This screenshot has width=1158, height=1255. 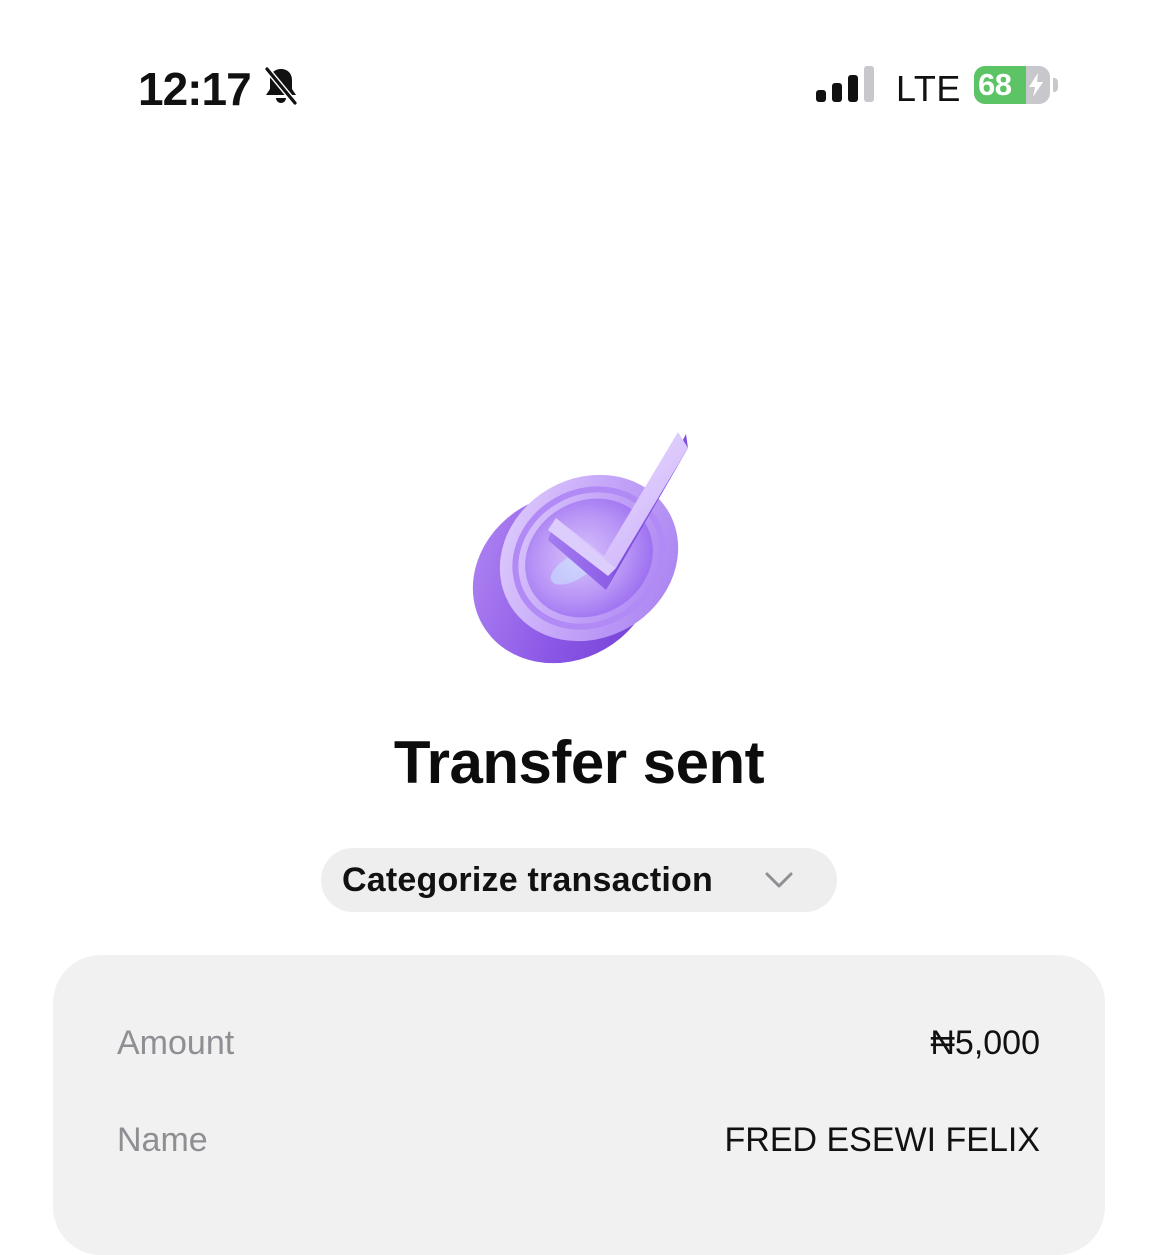 What do you see at coordinates (176, 1043) in the screenshot?
I see `amount-label: Amount` at bounding box center [176, 1043].